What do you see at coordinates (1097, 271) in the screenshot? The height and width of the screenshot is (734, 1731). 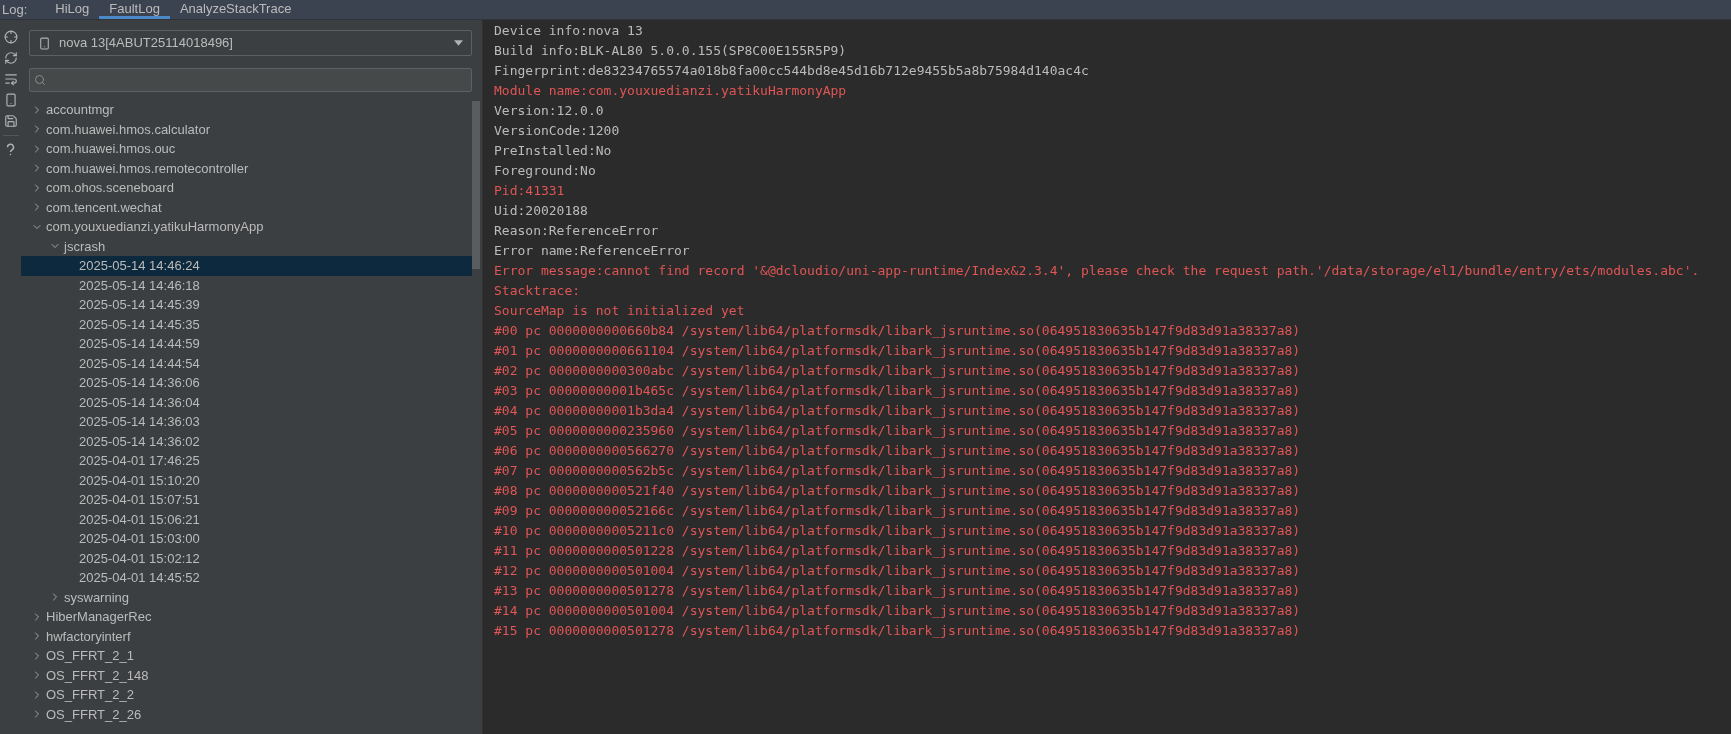 I see `log-line: Error message:cannot find record '&@dcloudio/uni-app-runtime/Index&2.3.4', please check the request path.'/data/storage/el1/bundle/entry/ets/modules.abc'.` at bounding box center [1097, 271].